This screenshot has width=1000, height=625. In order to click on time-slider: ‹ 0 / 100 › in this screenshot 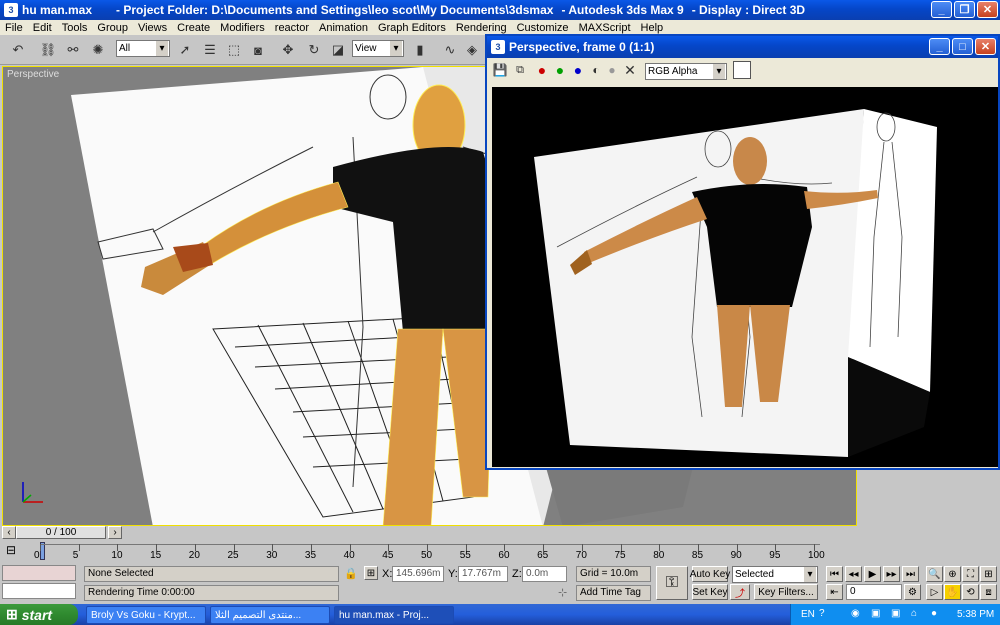, I will do `click(430, 533)`.